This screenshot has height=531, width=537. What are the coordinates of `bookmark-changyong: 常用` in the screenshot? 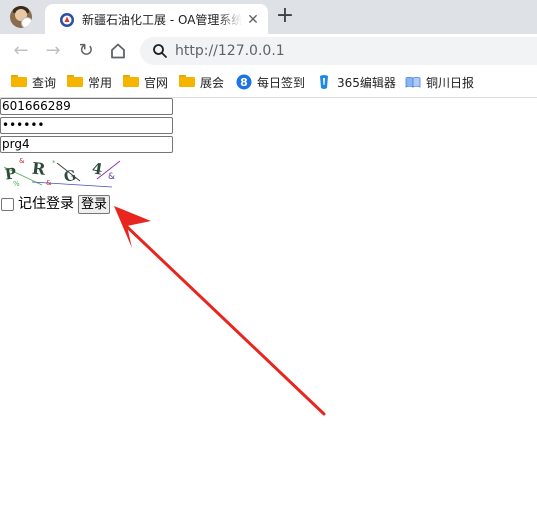 It's located at (89, 82).